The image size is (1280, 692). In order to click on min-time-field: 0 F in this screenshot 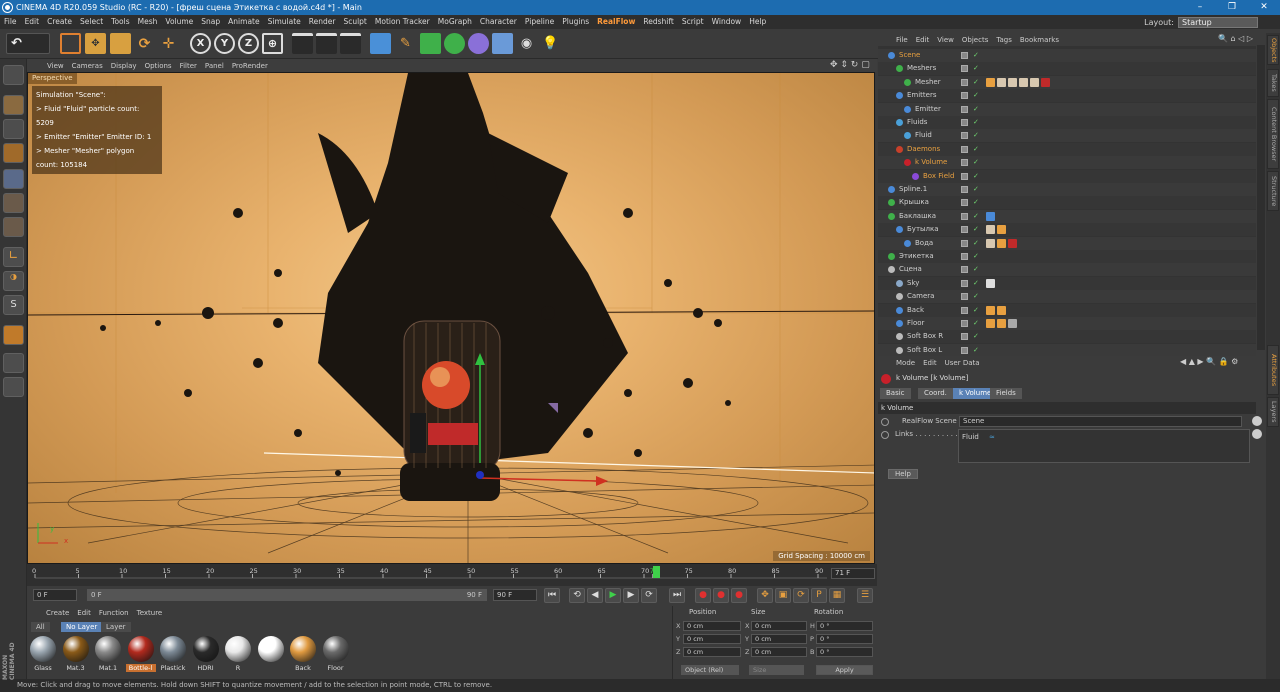, I will do `click(55, 595)`.